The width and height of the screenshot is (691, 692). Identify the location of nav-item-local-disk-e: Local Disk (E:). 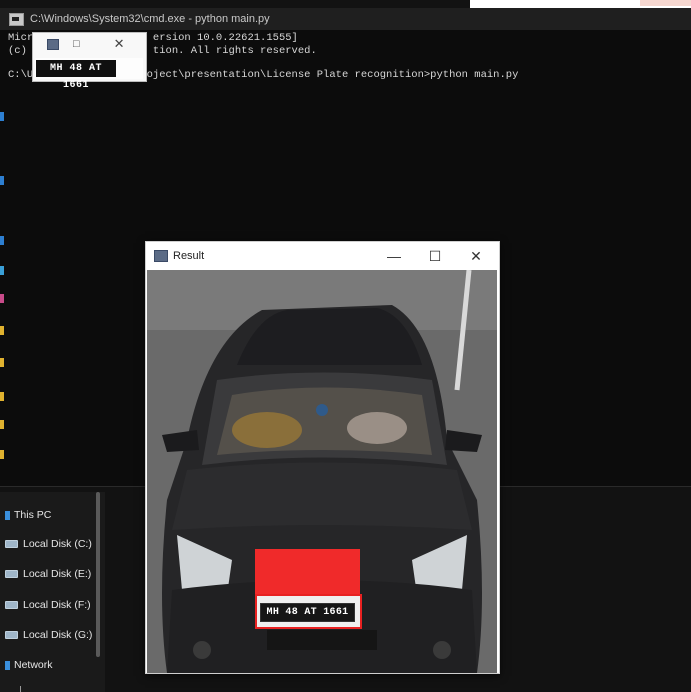
(48, 574).